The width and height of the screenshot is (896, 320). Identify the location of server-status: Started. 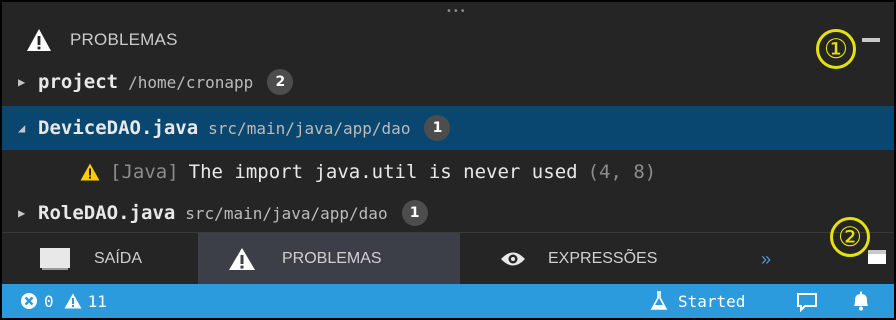
(697, 301).